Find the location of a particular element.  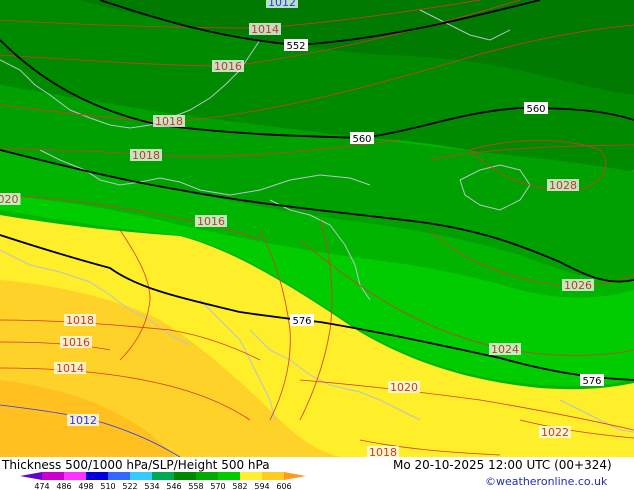

svg-text: 1020 is located at coordinates (404, 387).